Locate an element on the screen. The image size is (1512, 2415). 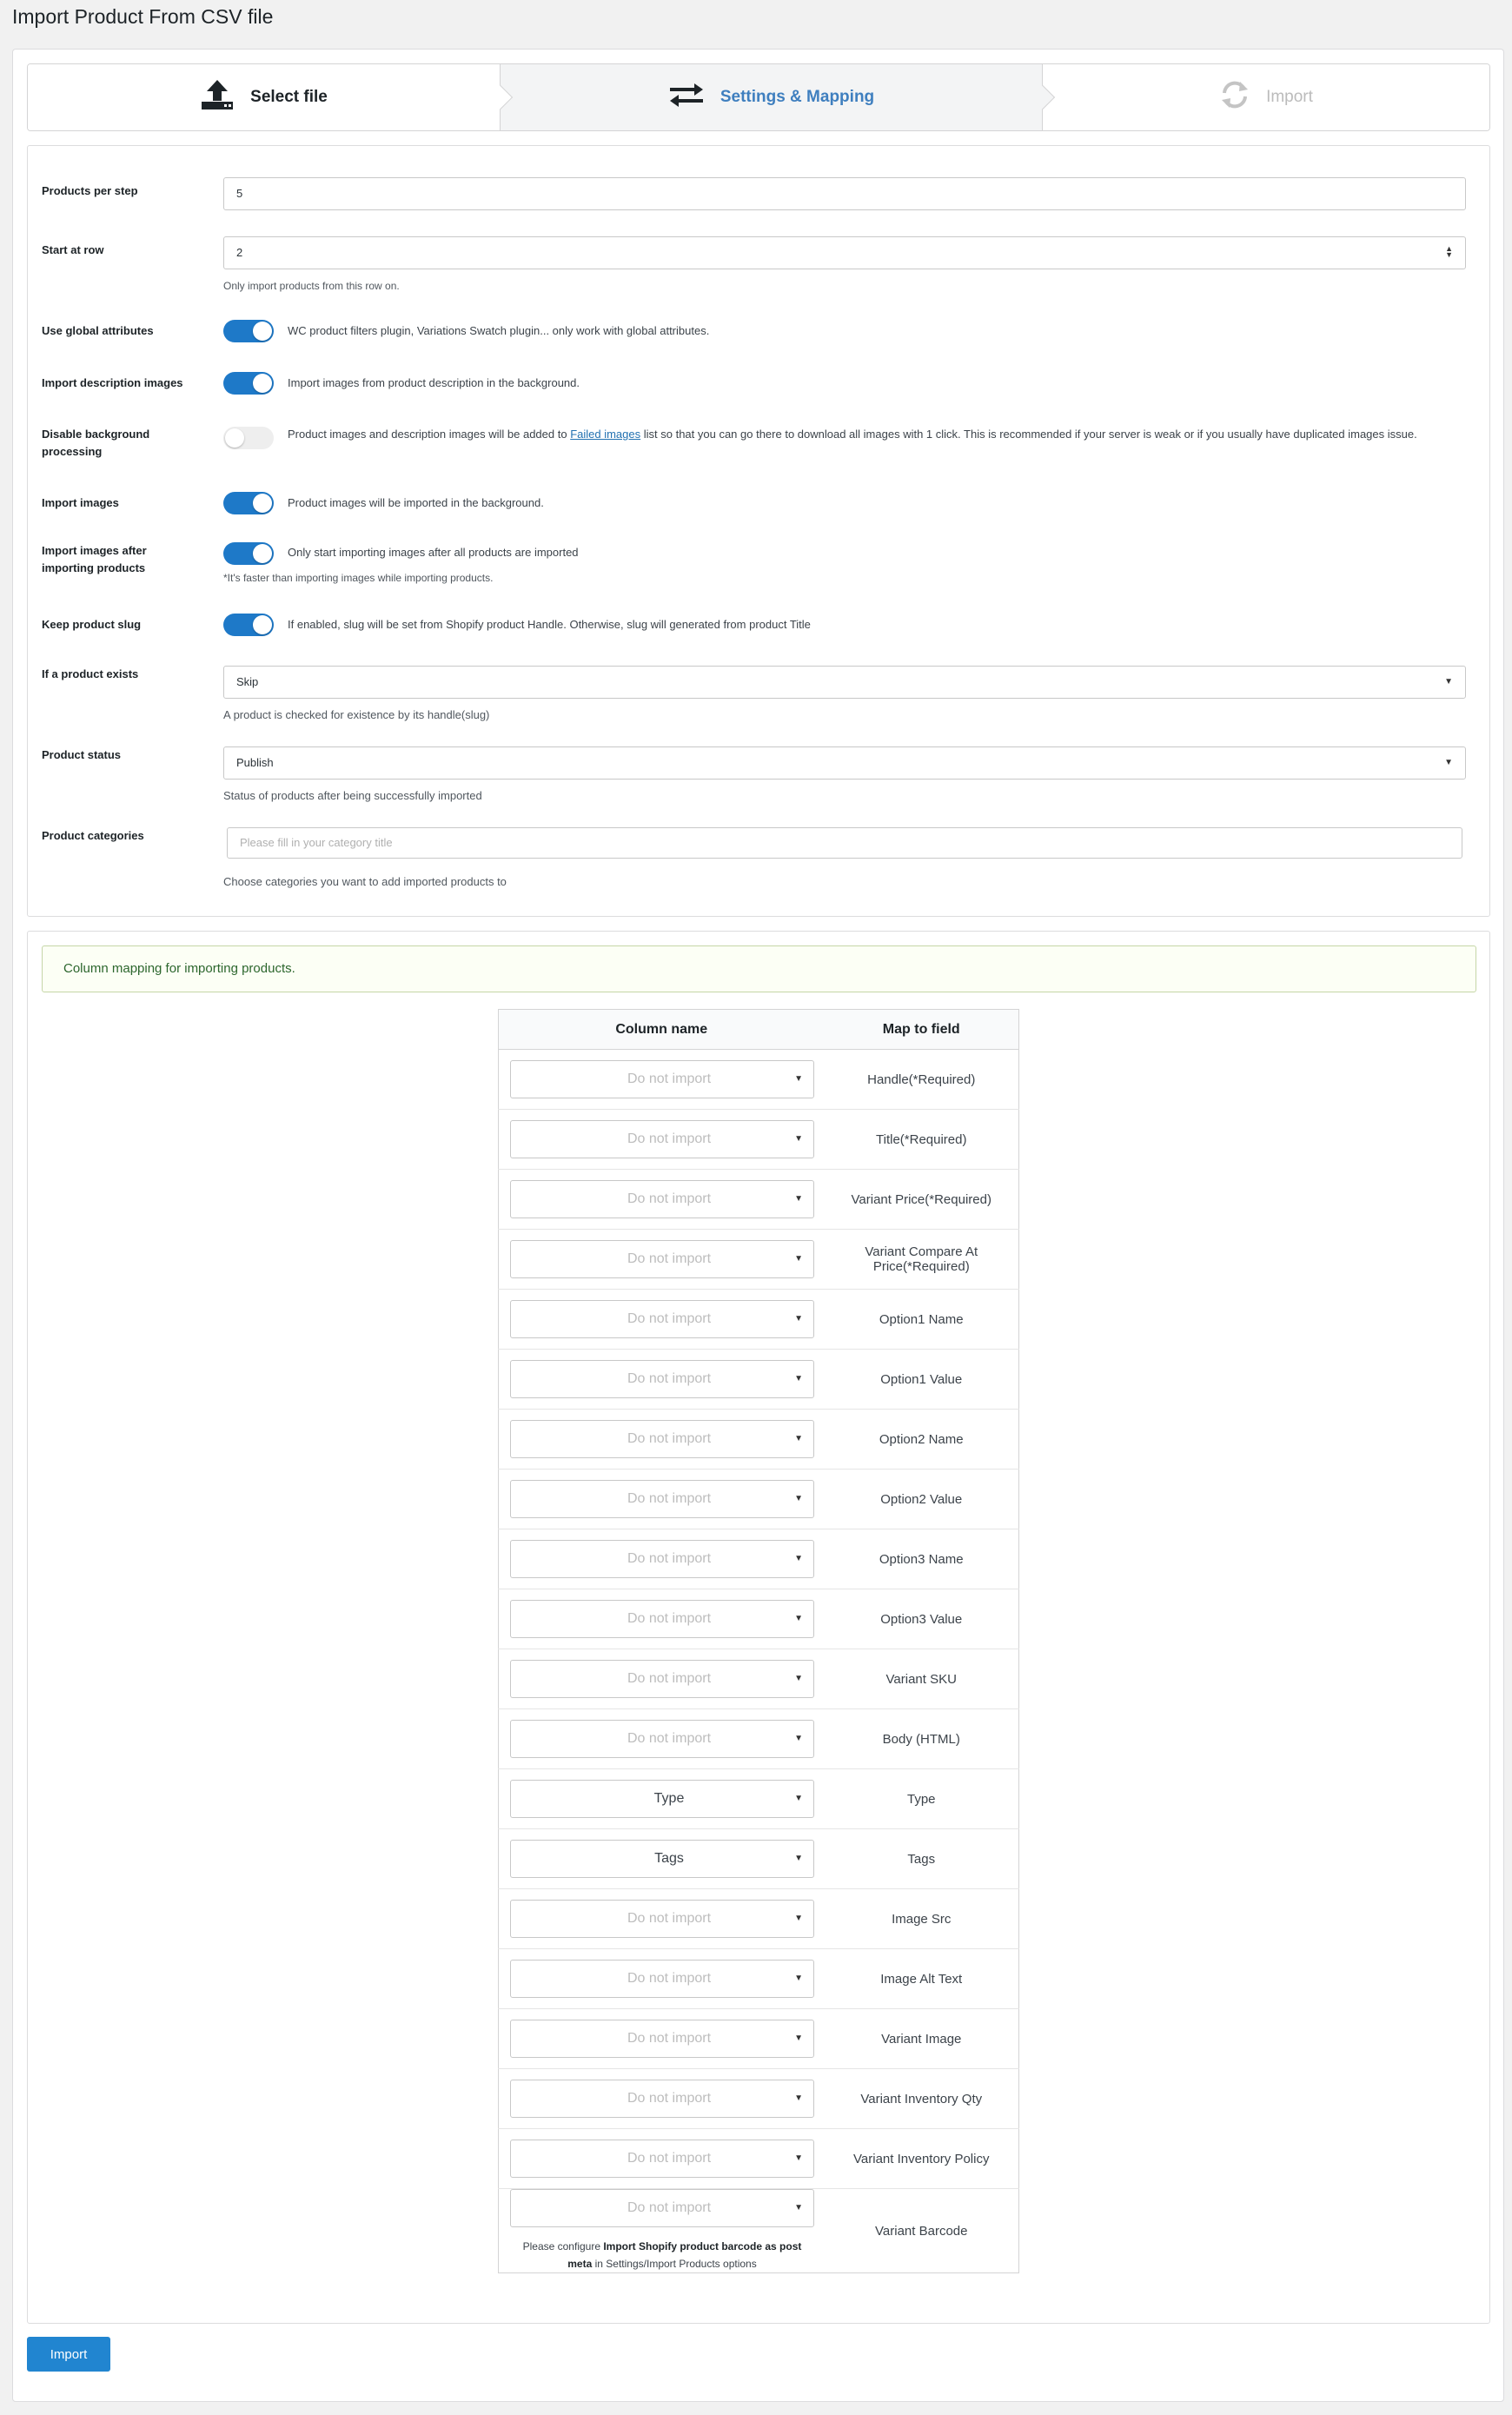
step-select-file: Select file is located at coordinates (271, 97).